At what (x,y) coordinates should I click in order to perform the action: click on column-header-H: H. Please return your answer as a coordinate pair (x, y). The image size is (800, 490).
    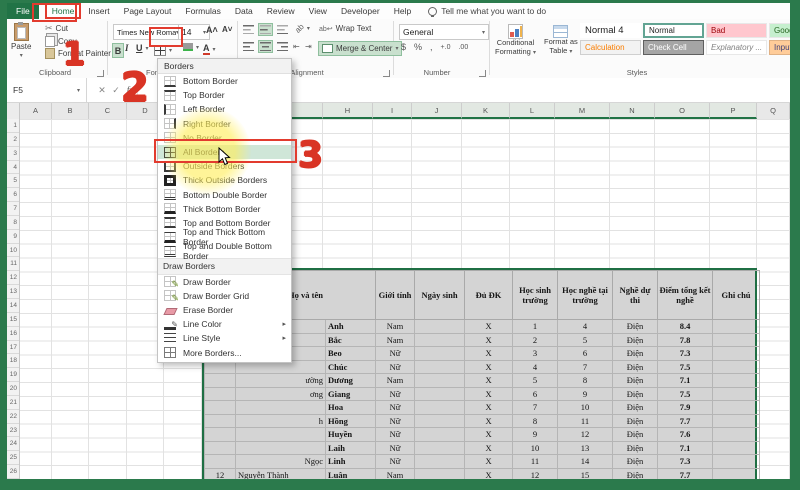
    Looking at the image, I should click on (348, 111).